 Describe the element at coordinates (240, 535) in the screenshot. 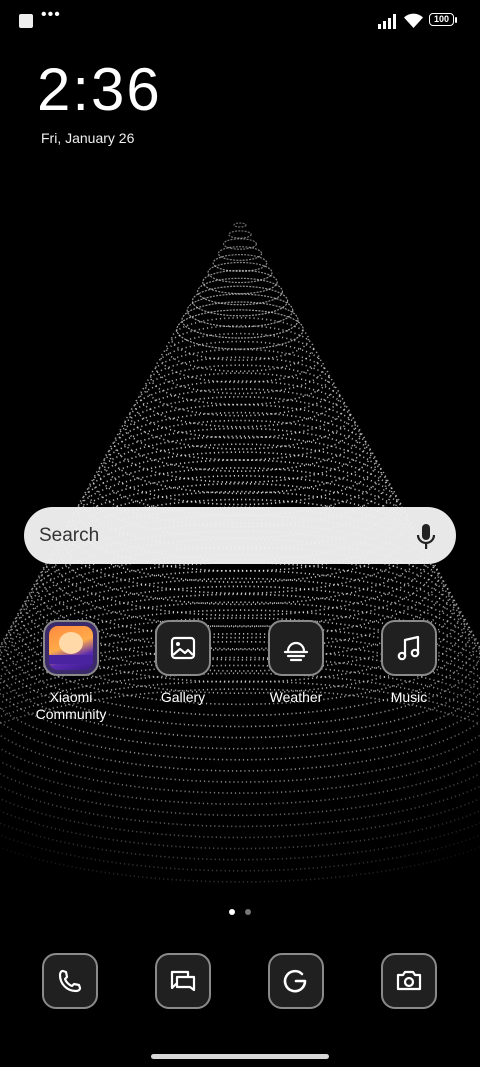

I see `search-bar: Search` at that location.